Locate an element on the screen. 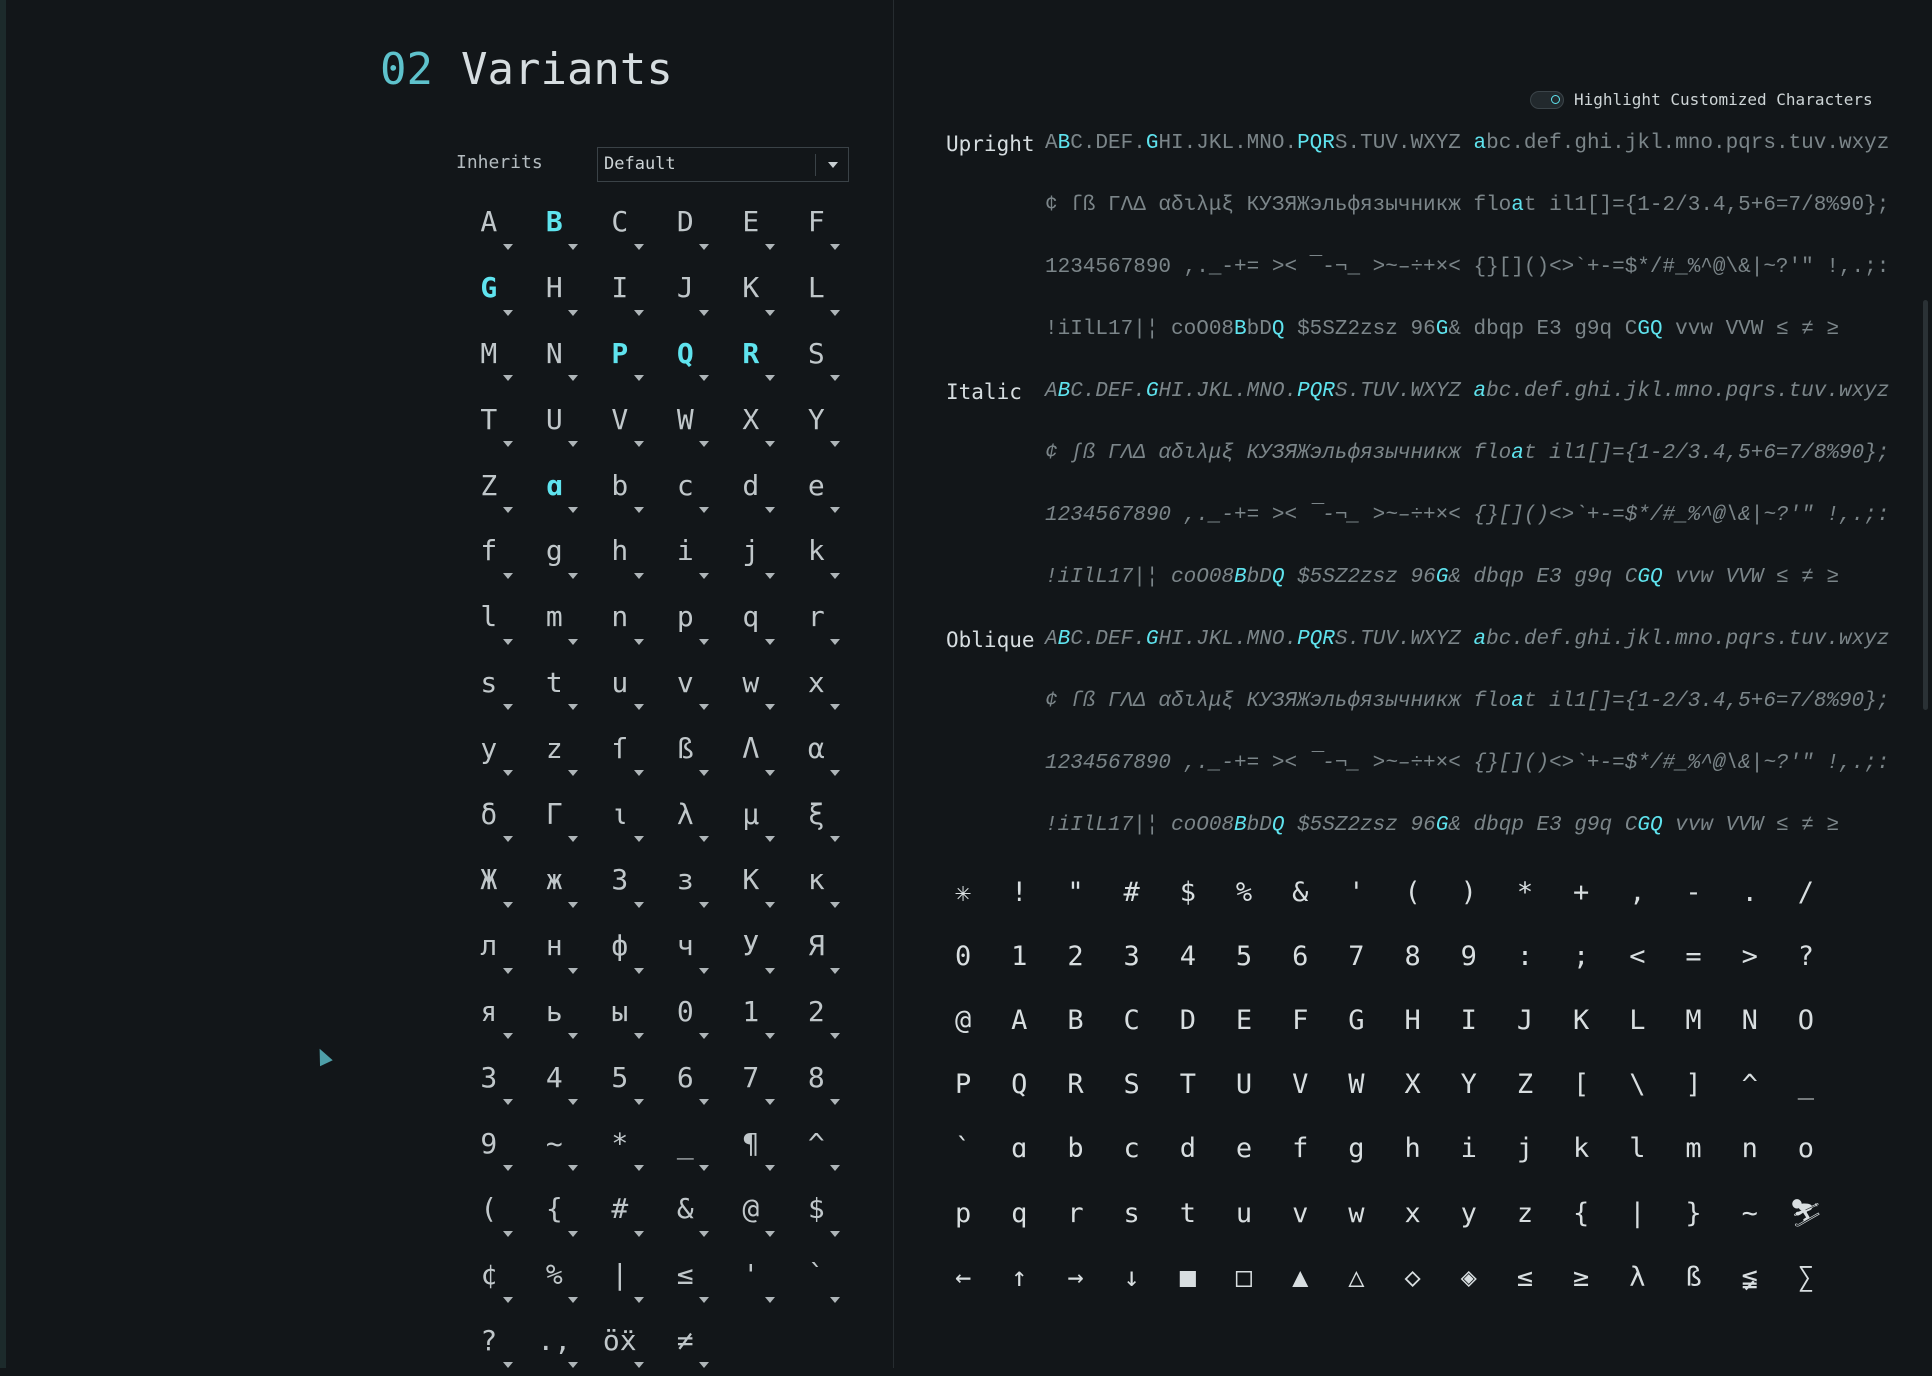 Image resolution: width=1932 pixels, height=1376 pixels. variant-cell: Q is located at coordinates (686, 357).